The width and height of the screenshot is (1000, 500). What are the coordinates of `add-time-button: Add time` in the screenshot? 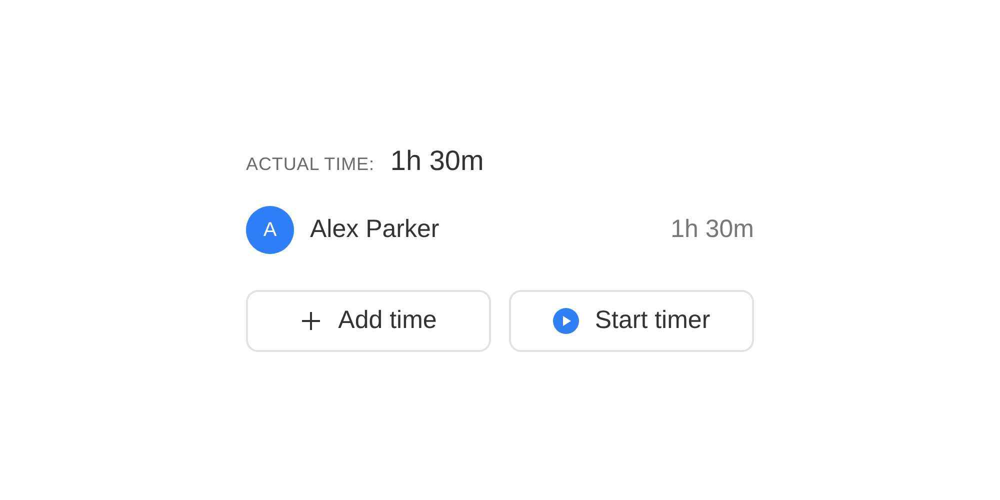 It's located at (368, 321).